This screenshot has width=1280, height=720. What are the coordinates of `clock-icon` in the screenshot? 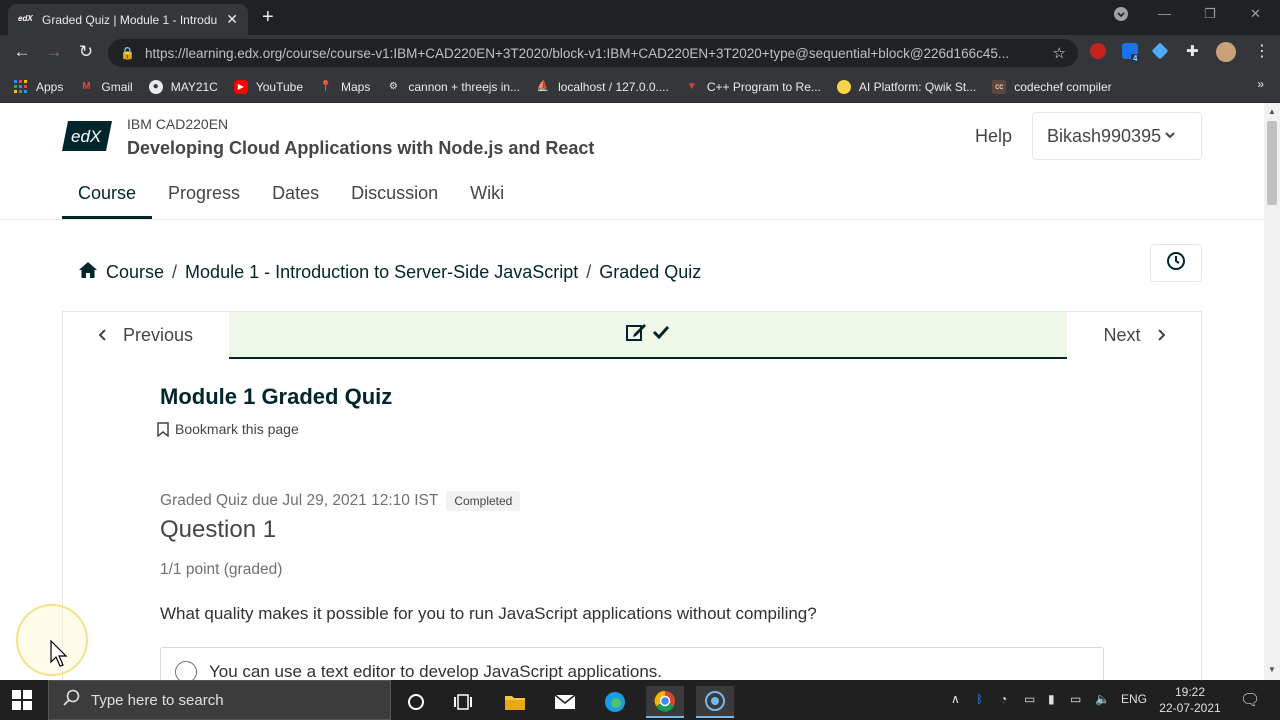 It's located at (1176, 263).